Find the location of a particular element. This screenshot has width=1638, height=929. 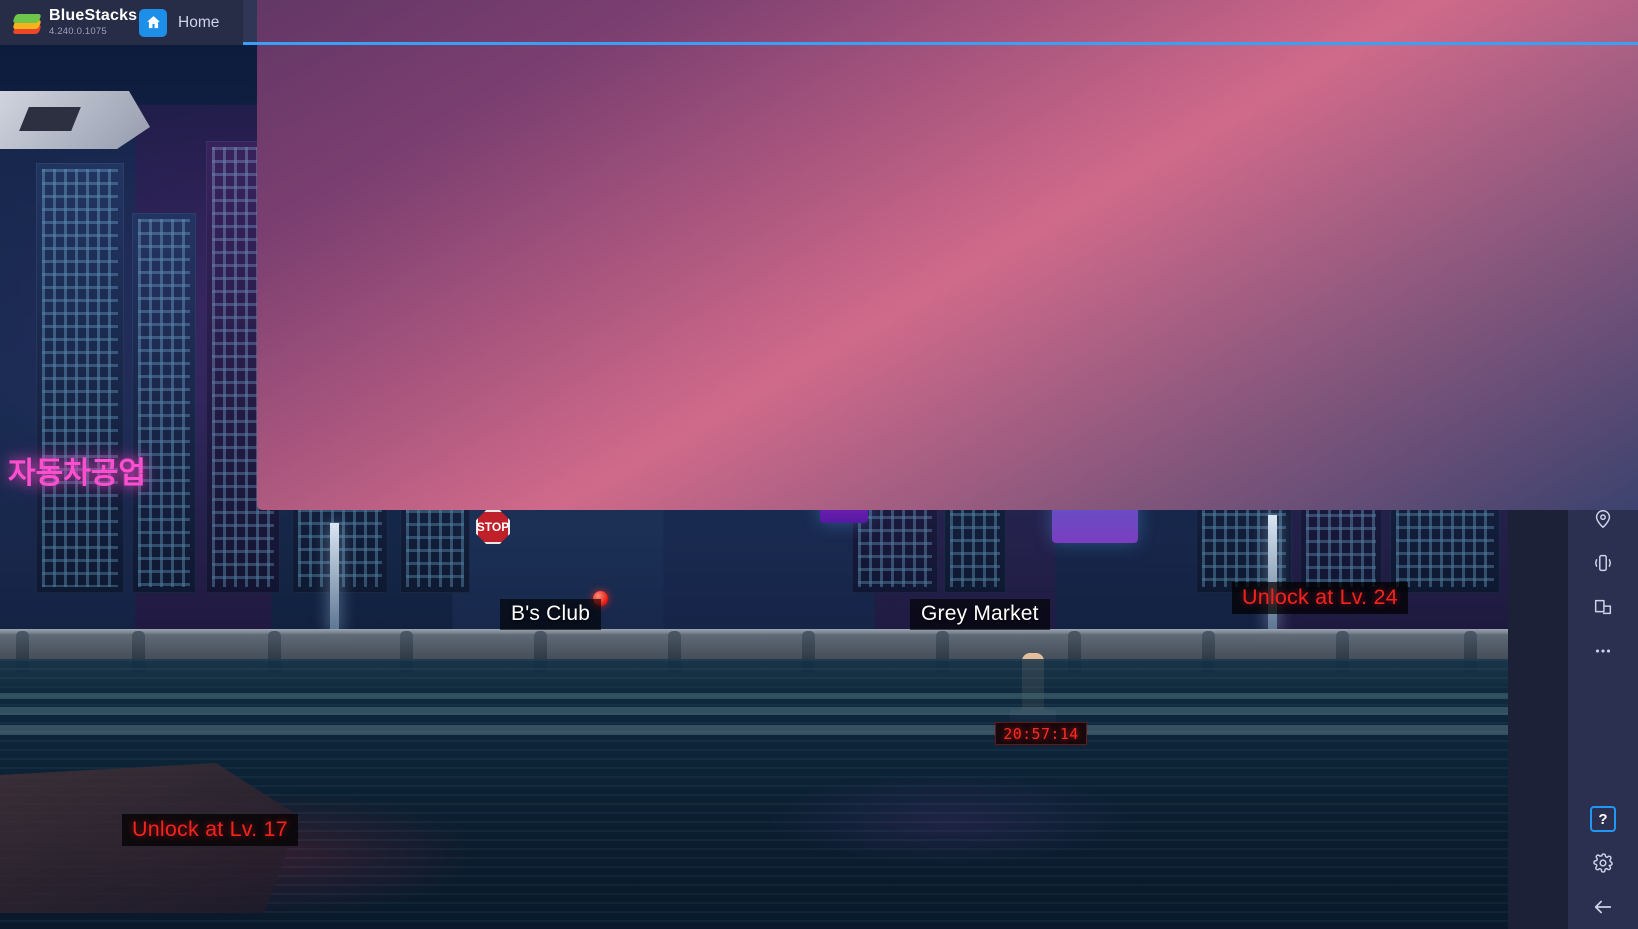

shake-button is located at coordinates (1603, 563).